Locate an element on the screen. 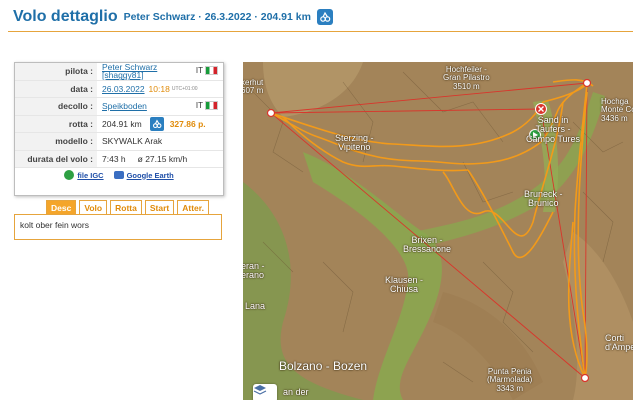  map-label-cortina: Corti d'Ampe is located at coordinates (619, 343).